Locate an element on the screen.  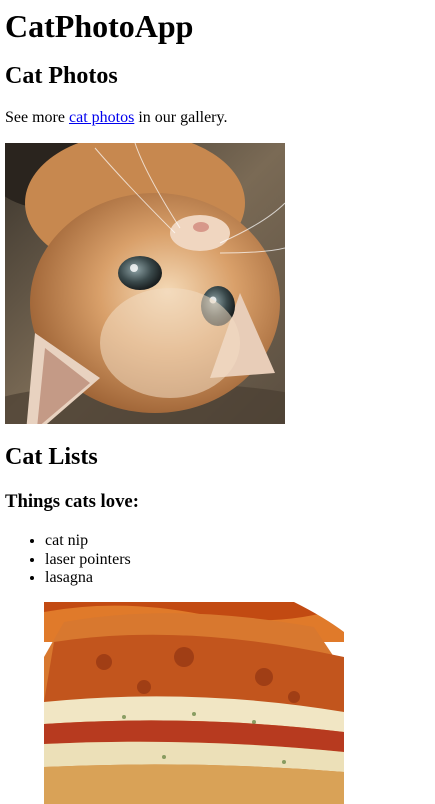
things-cats-love-list: cat nip laser pointers lasagna is located at coordinates (68, 560).